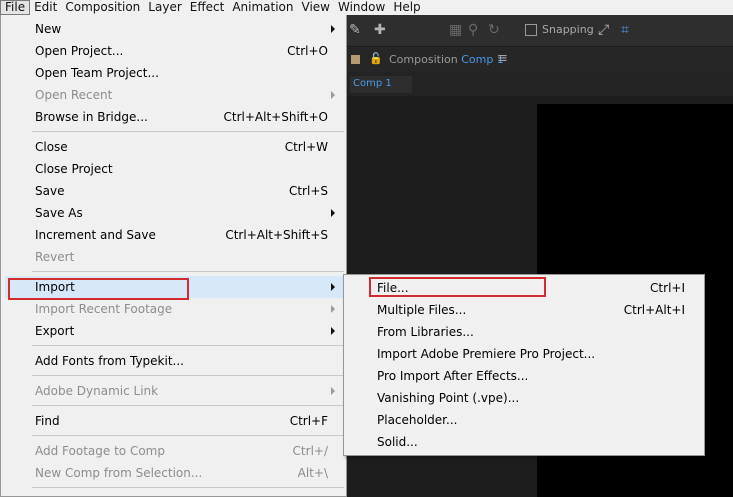 This screenshot has height=497, width=733. What do you see at coordinates (355, 30) in the screenshot?
I see `brush-icon: ✎` at bounding box center [355, 30].